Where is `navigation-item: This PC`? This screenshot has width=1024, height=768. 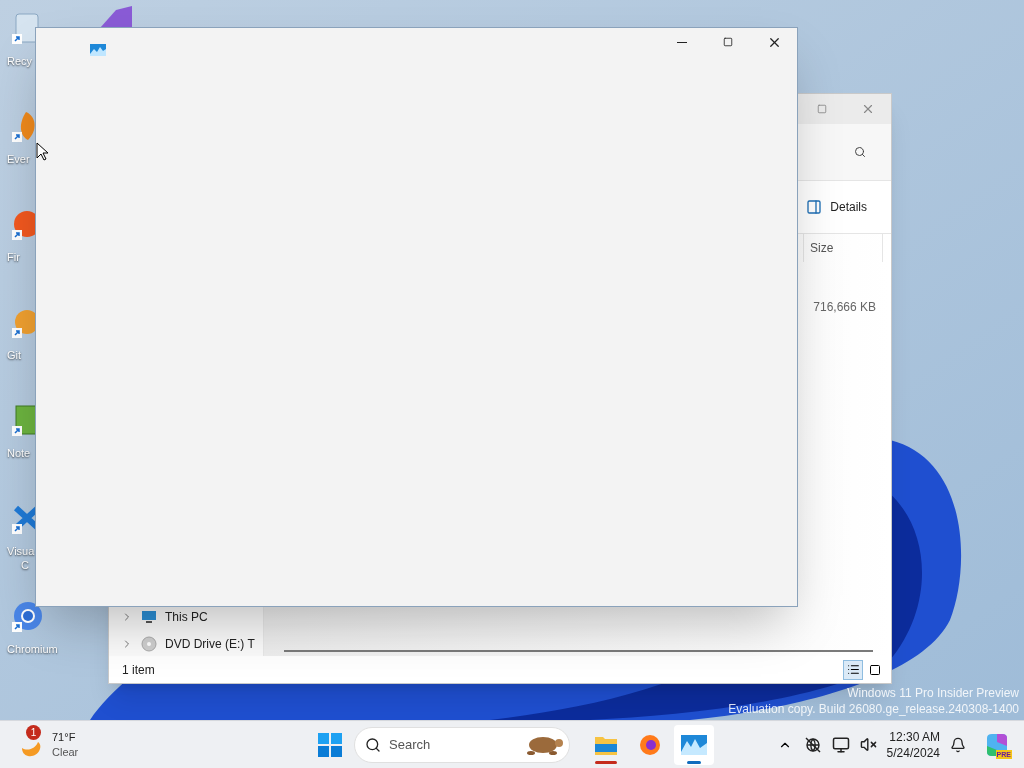 navigation-item: This PC is located at coordinates (186, 617).